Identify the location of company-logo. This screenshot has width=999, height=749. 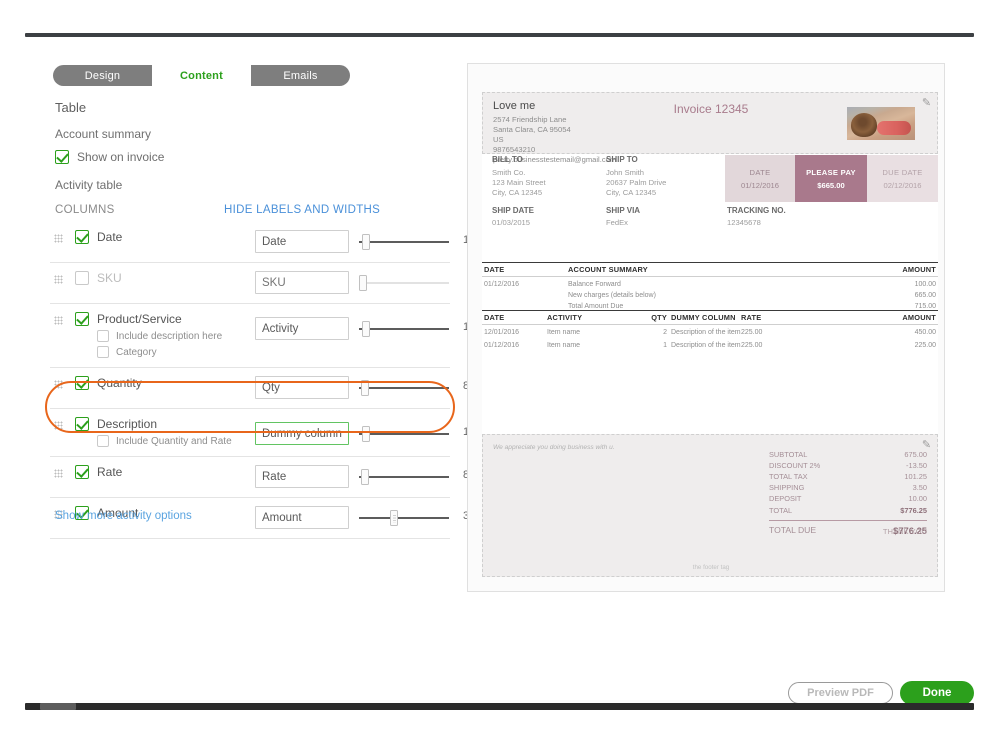
(881, 123).